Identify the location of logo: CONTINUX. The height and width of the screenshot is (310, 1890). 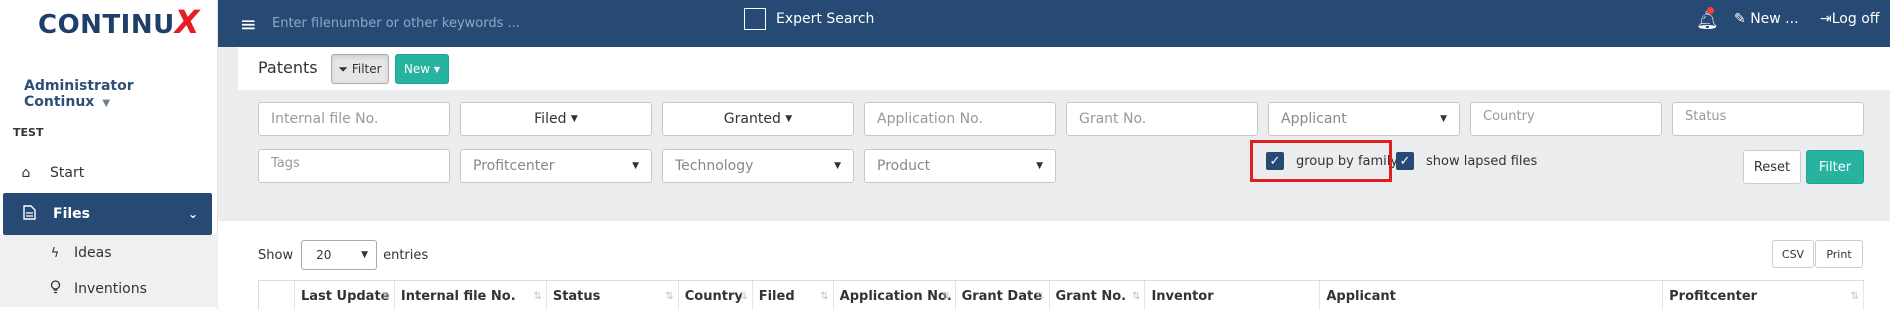
(119, 22).